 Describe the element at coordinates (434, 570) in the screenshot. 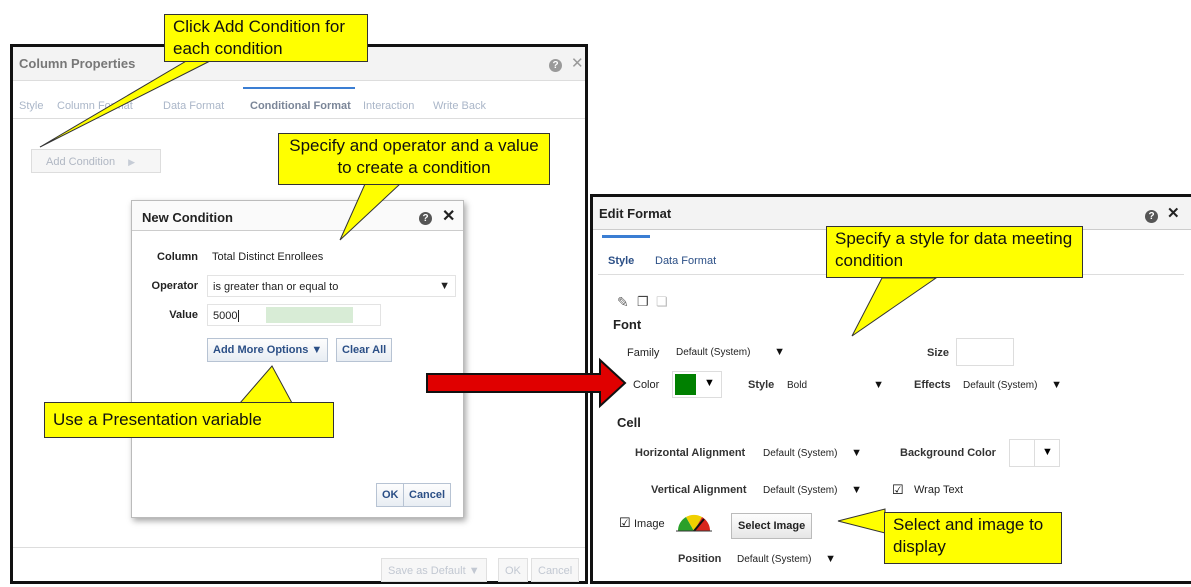

I see `save-as-default-button: Save as Default ▼` at that location.